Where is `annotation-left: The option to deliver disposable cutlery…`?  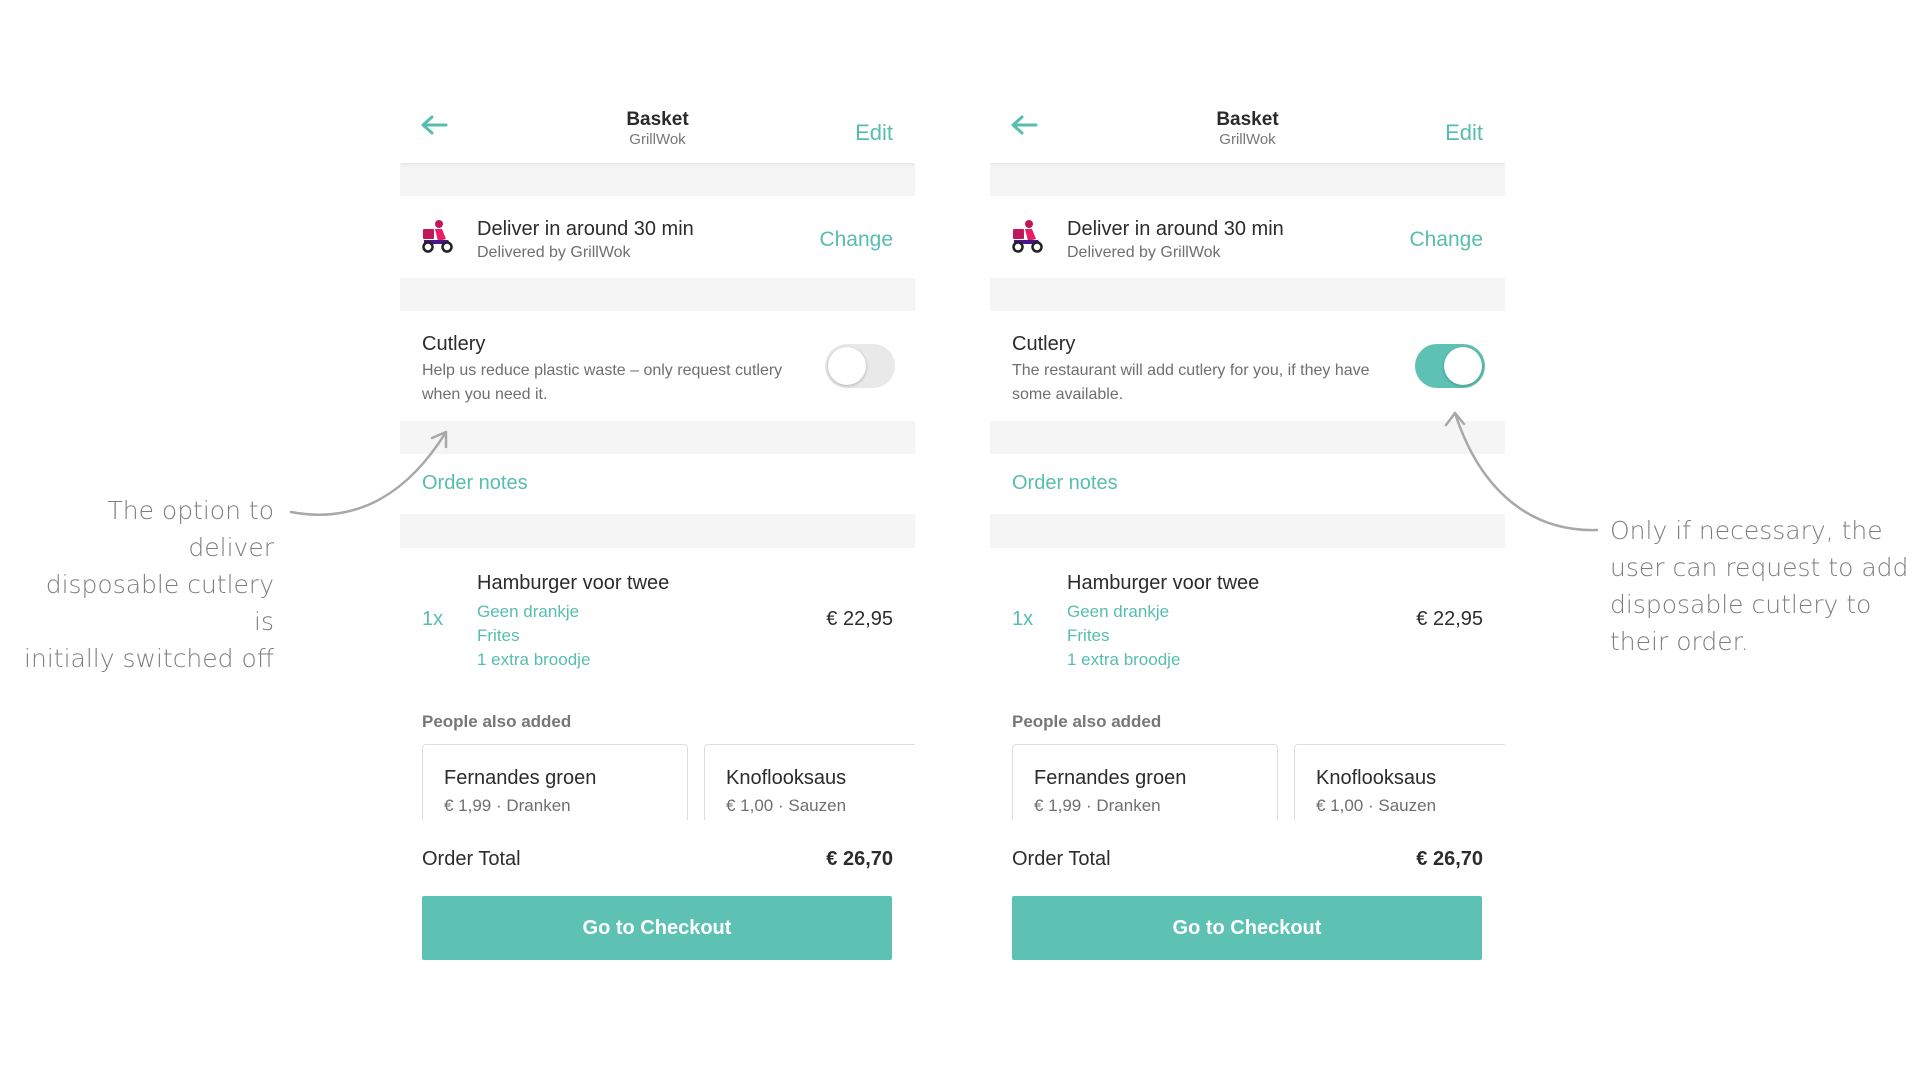 annotation-left: The option to deliver disposable cutlery… is located at coordinates (149, 584).